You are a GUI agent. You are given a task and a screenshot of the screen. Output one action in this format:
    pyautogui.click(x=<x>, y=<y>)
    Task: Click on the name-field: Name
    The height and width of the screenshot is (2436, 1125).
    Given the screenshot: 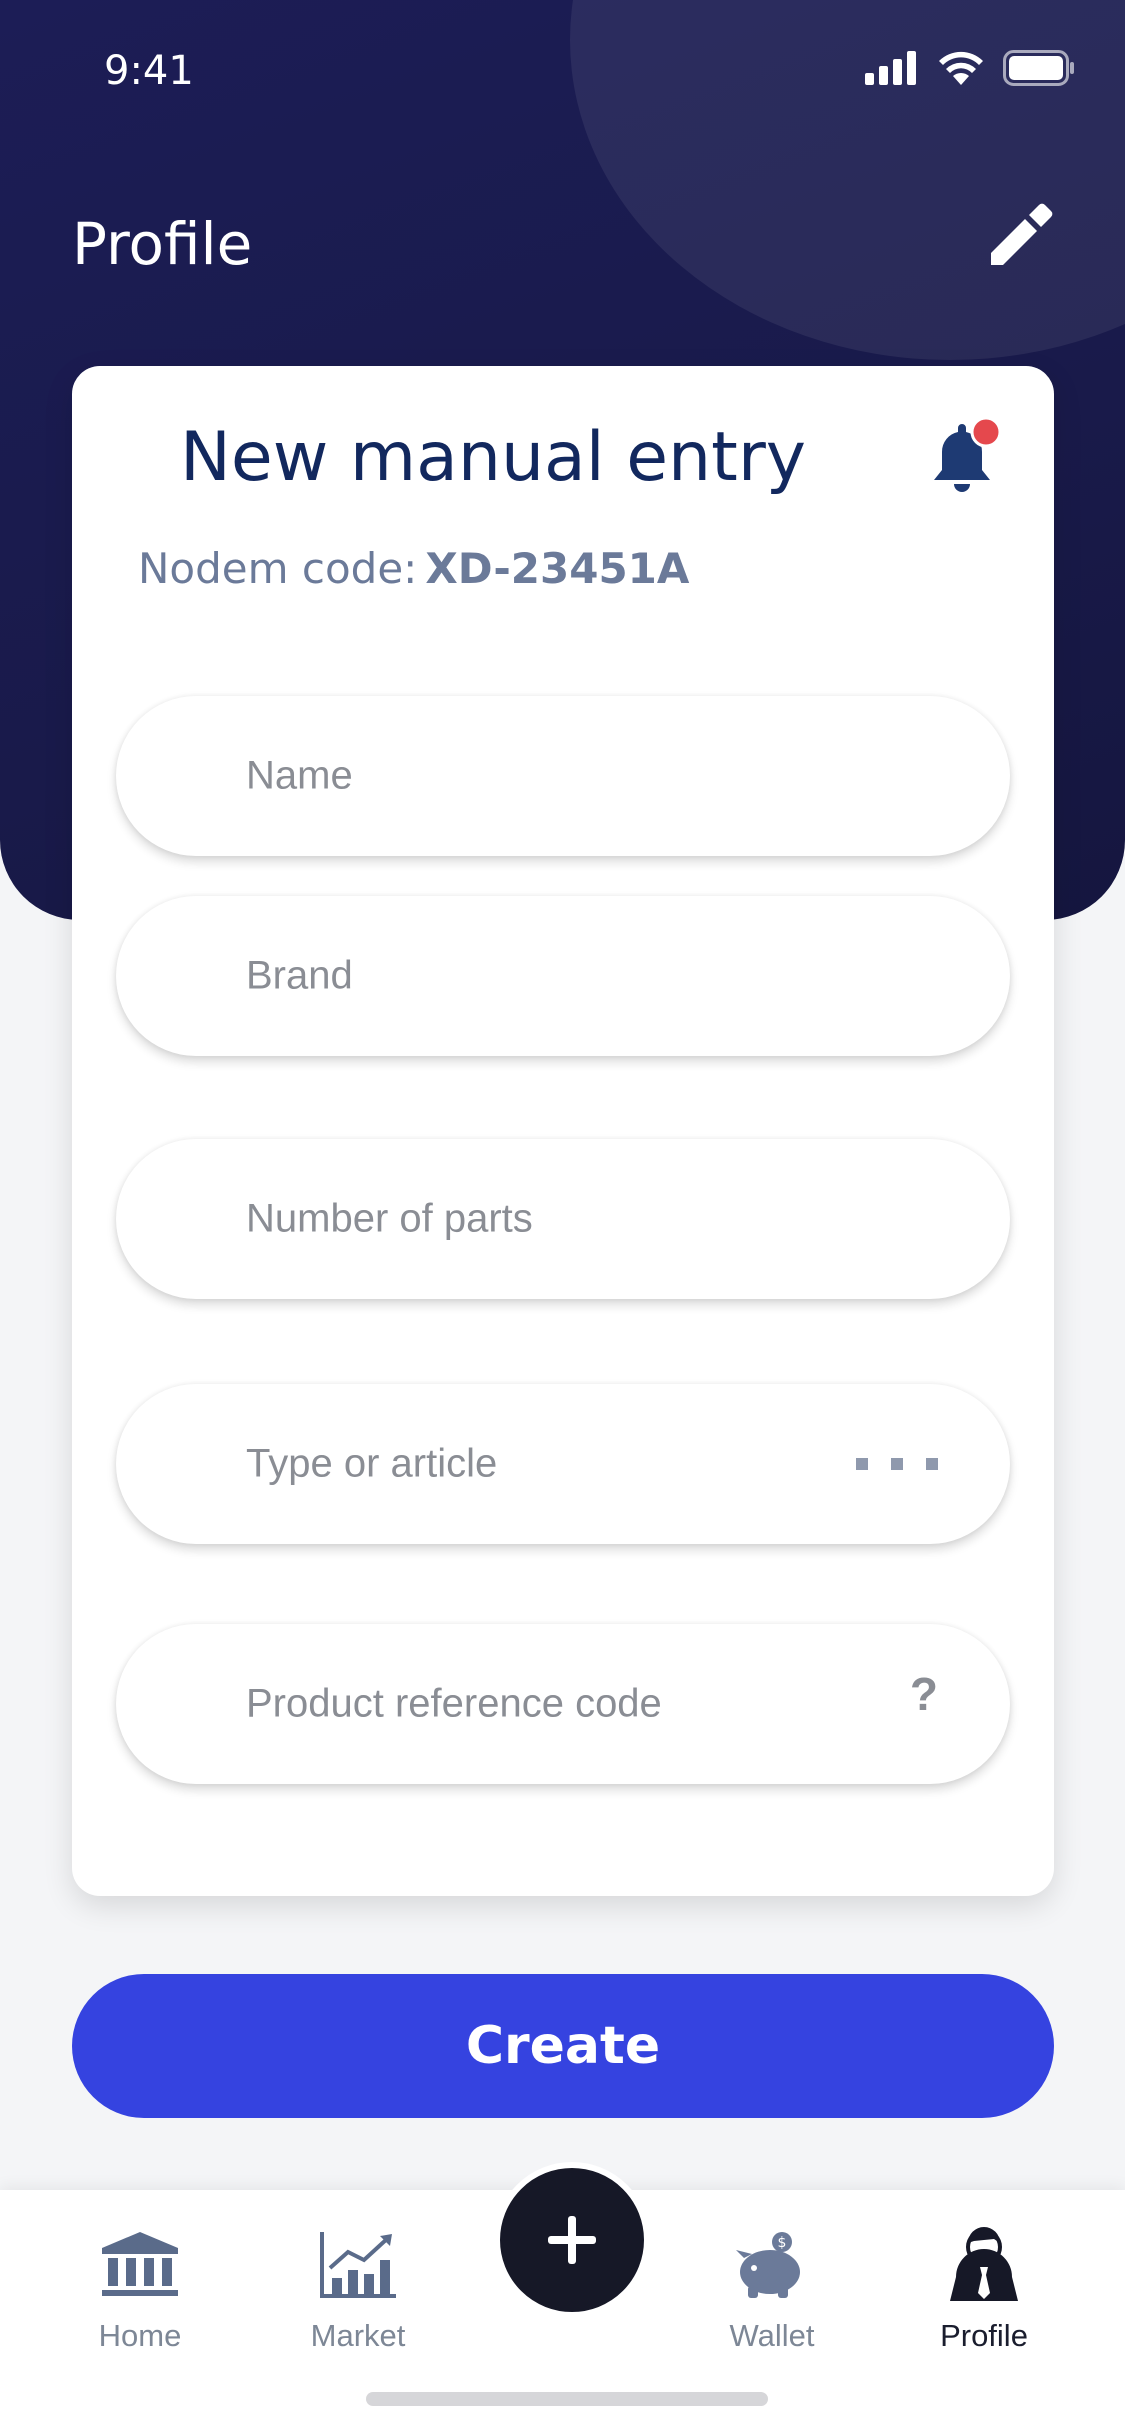 What is the action you would take?
    pyautogui.click(x=563, y=776)
    